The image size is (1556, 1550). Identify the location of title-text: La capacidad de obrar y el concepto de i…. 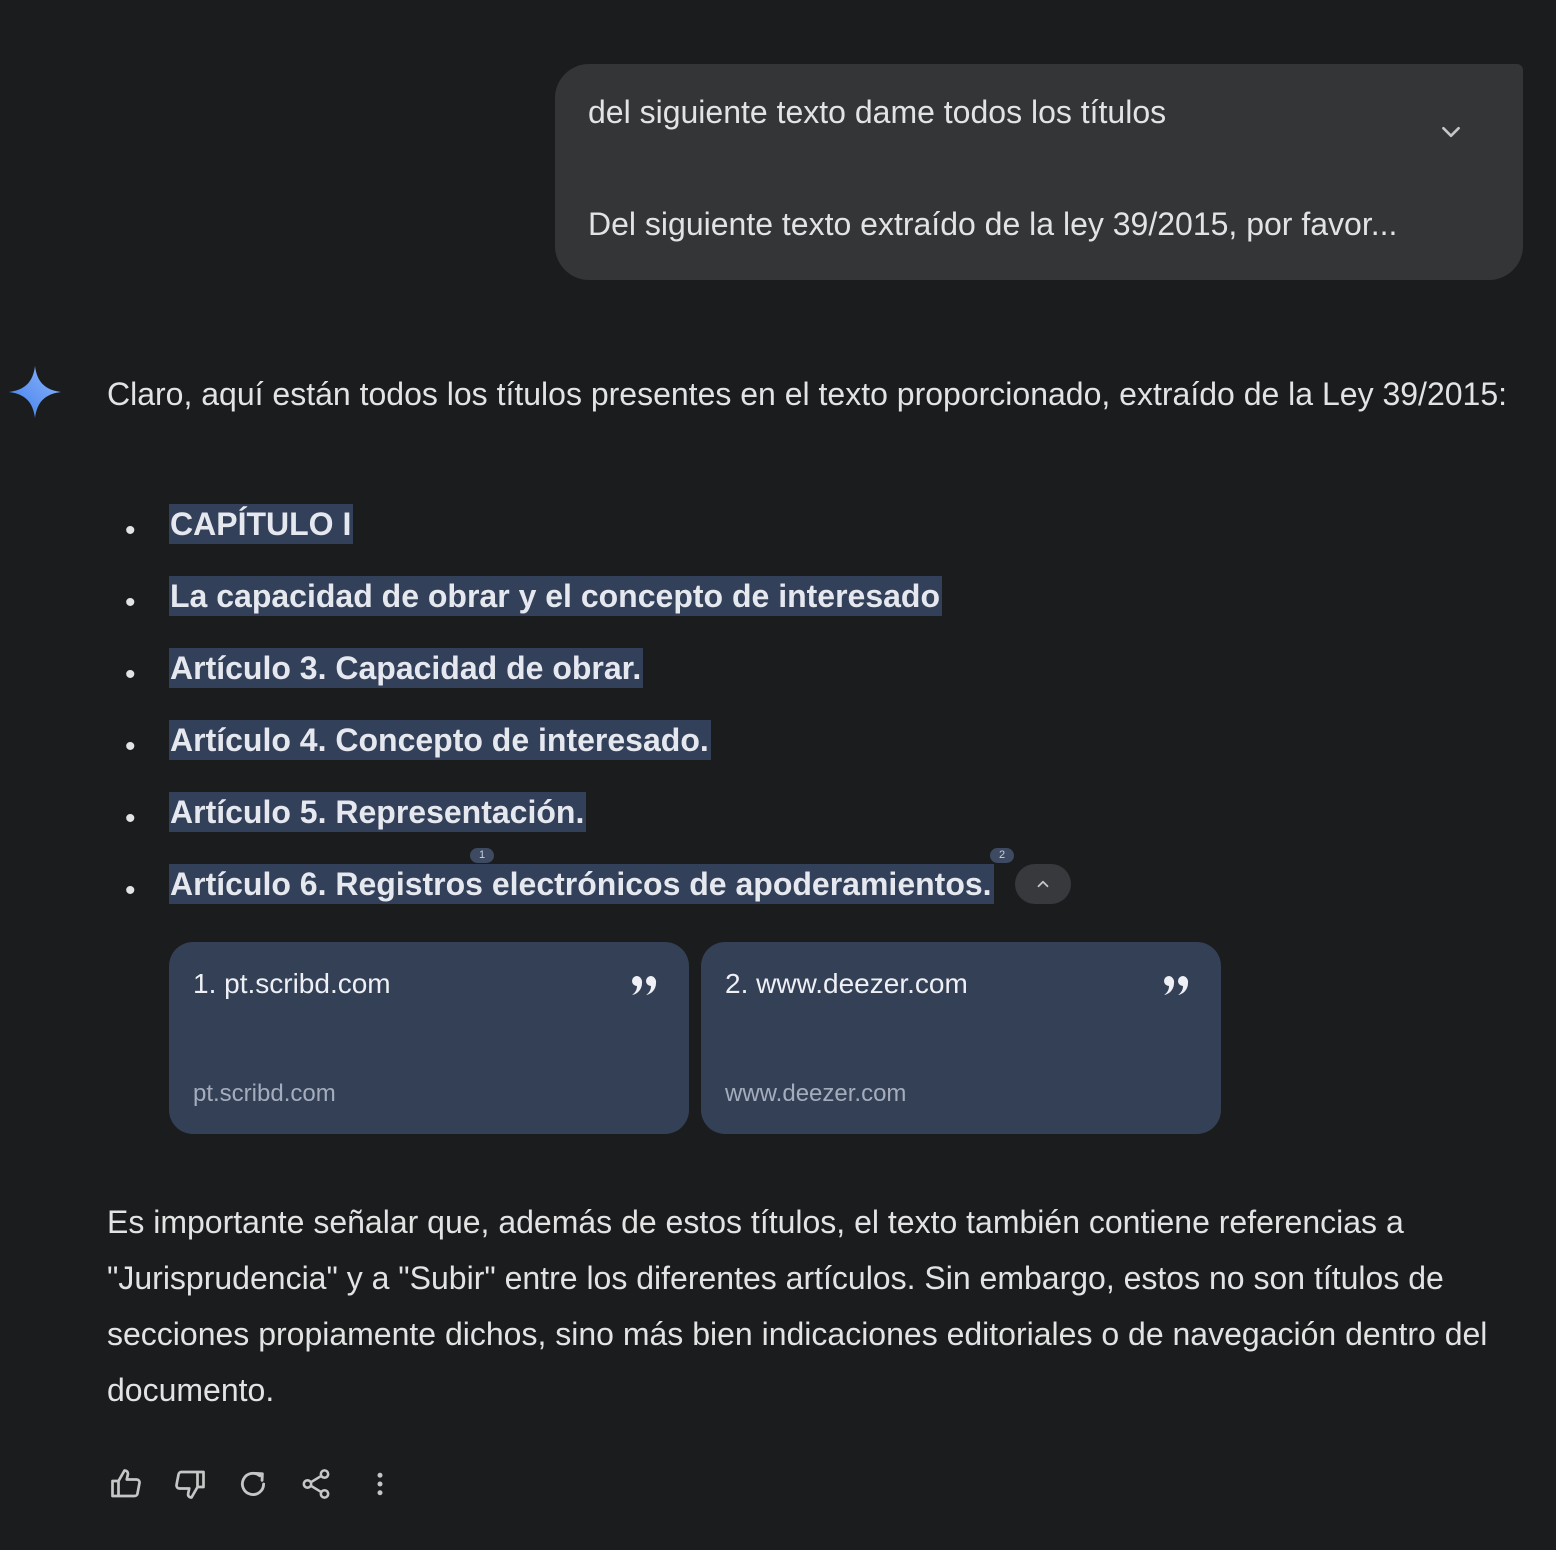
(556, 596).